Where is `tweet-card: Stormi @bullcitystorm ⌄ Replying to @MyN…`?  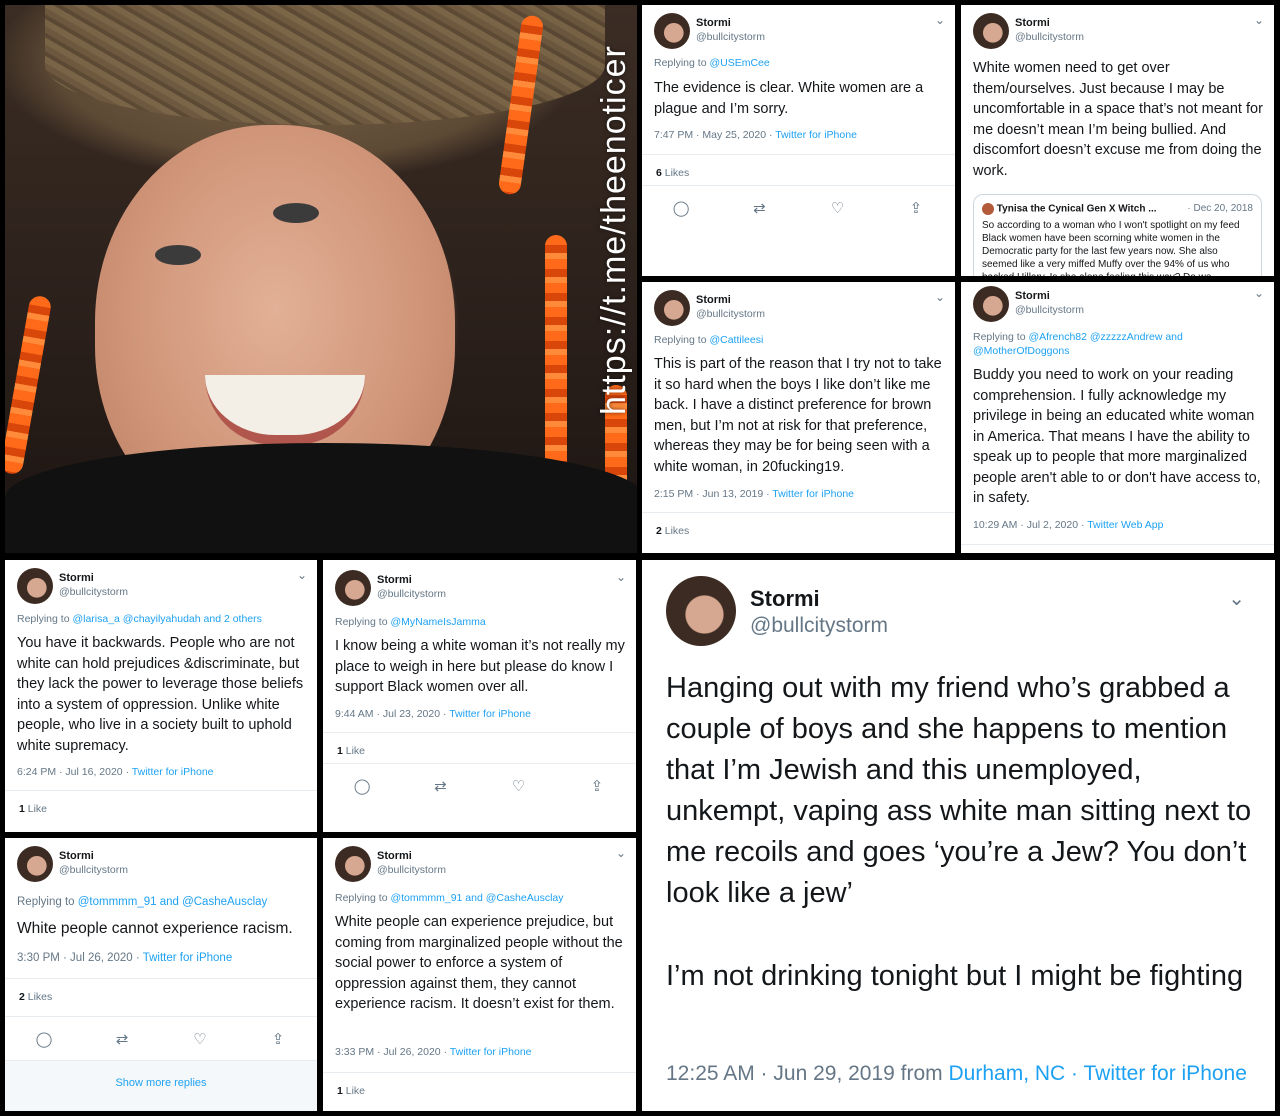
tweet-card: Stormi @bullcitystorm ⌄ Replying to @MyN… is located at coordinates (479, 696).